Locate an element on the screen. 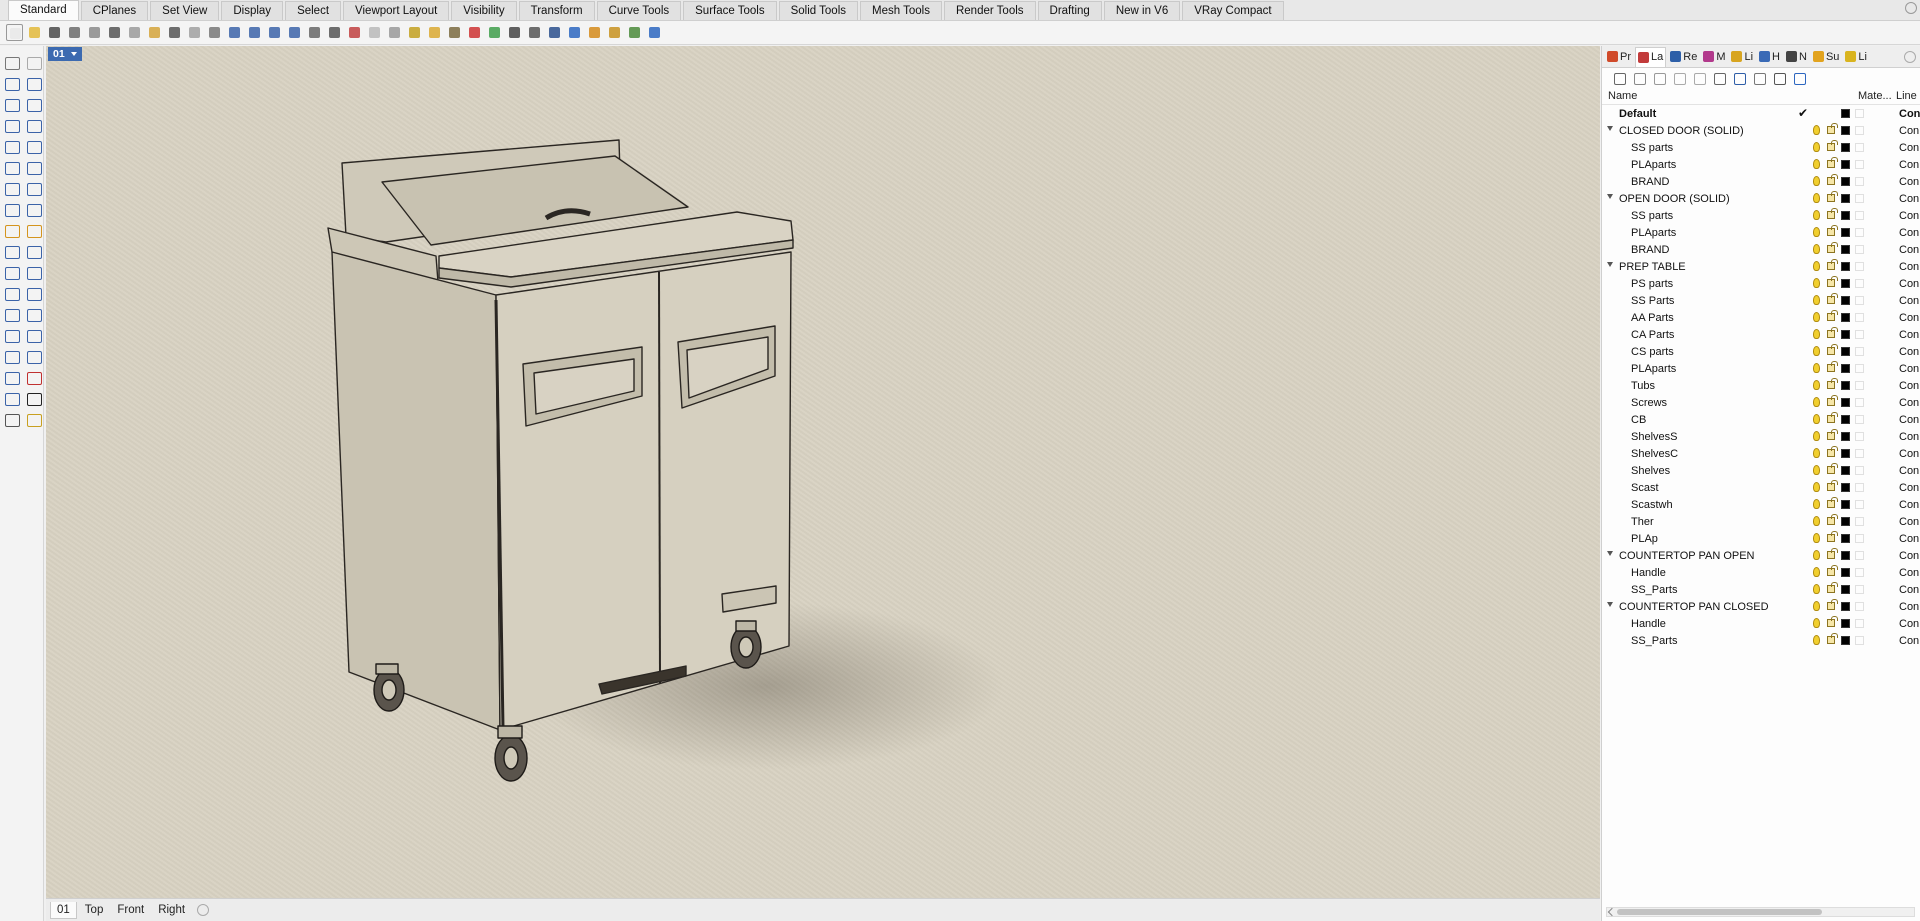 Image resolution: width=1920 pixels, height=921 pixels. lights-icon is located at coordinates (11, 230).